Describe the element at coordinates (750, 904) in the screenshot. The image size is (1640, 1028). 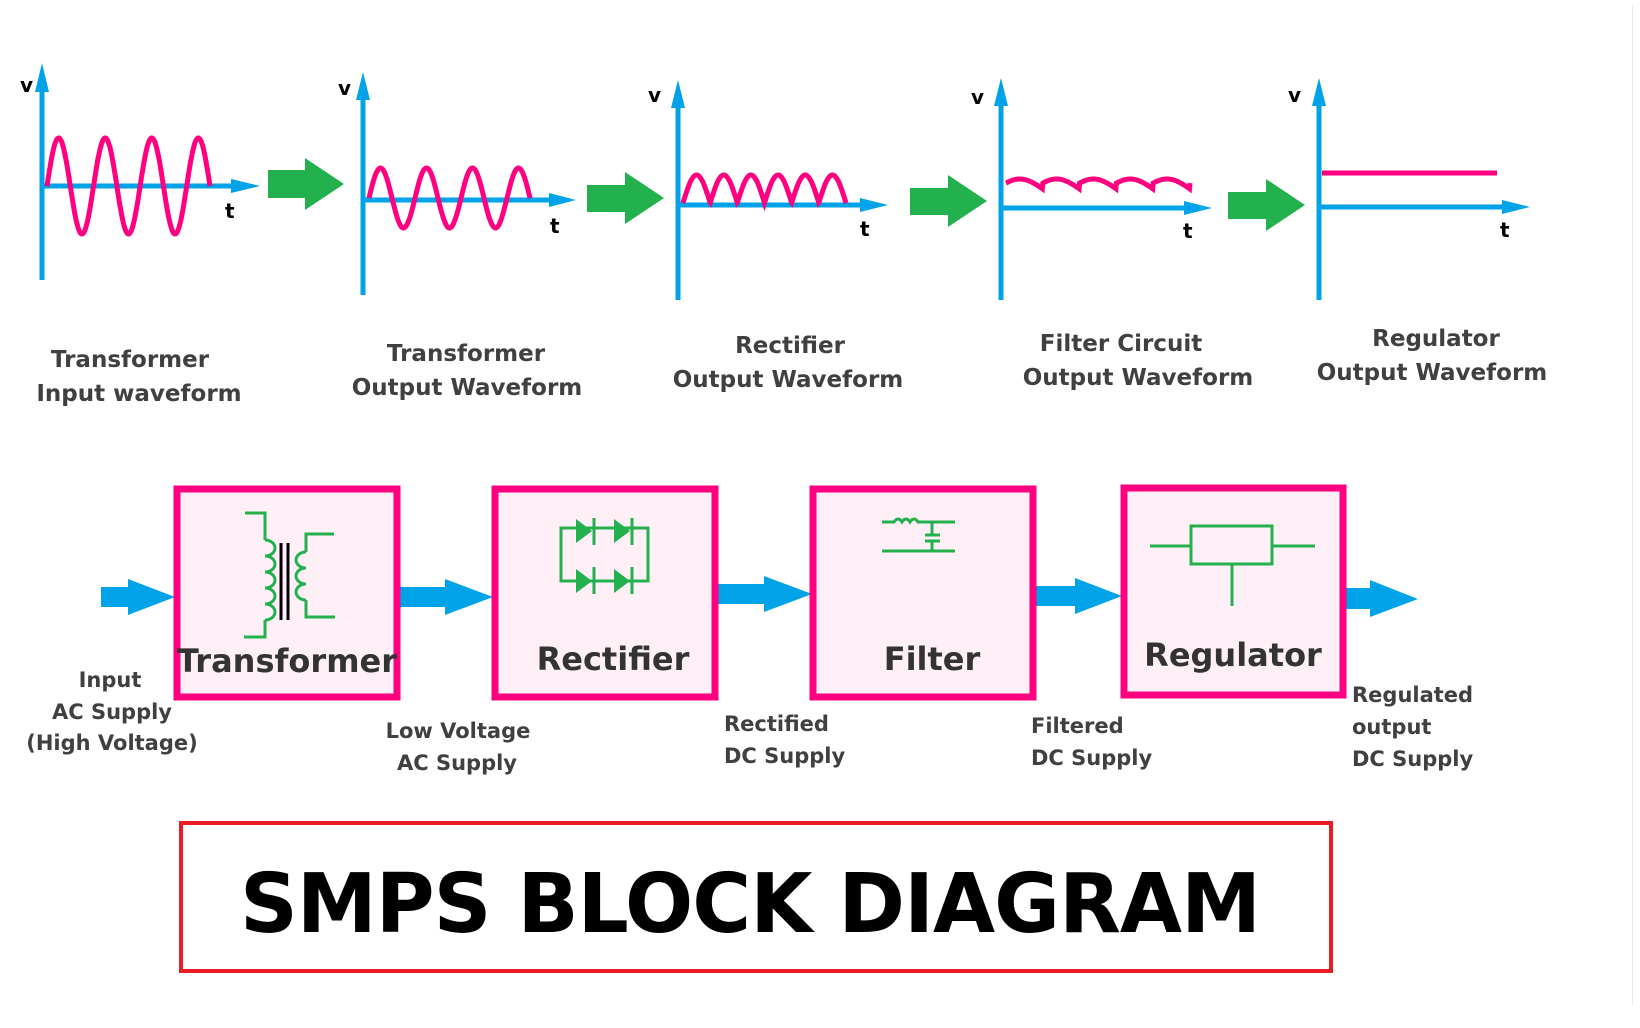
I see `page-title: SMPS BLOCK DIAGRAM` at that location.